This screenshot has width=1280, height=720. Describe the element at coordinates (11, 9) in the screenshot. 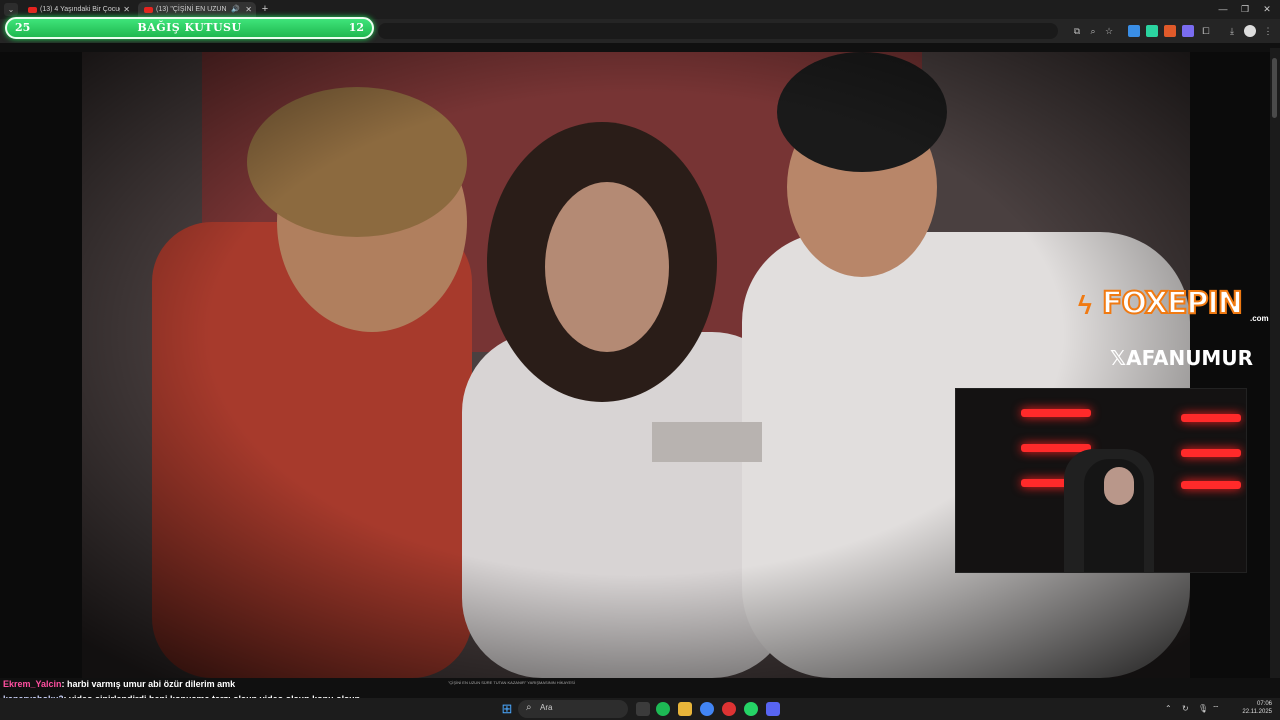

I see `tab-search-button: ⌄` at that location.